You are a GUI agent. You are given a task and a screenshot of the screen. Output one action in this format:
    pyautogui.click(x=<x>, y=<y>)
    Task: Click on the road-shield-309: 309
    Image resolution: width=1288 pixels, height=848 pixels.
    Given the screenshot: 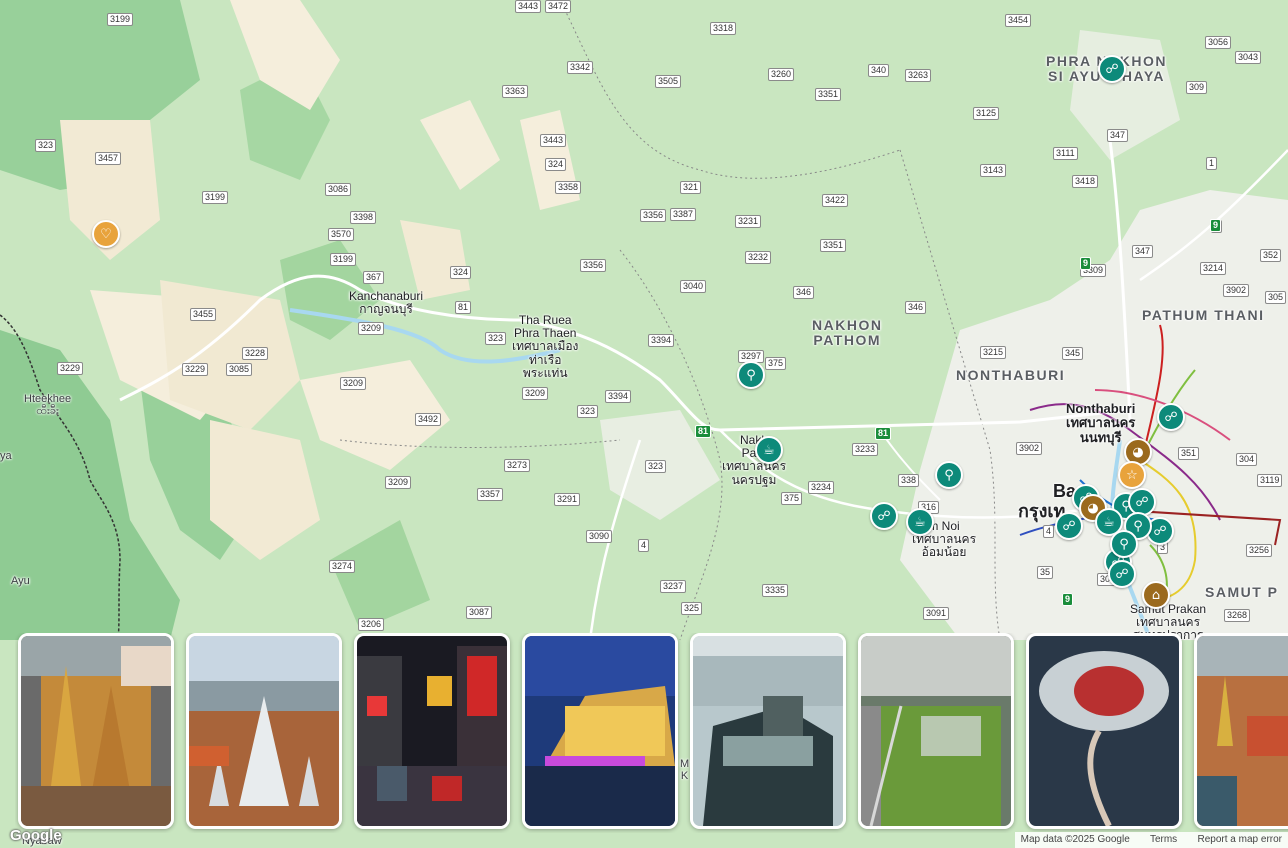 What is the action you would take?
    pyautogui.click(x=1197, y=87)
    